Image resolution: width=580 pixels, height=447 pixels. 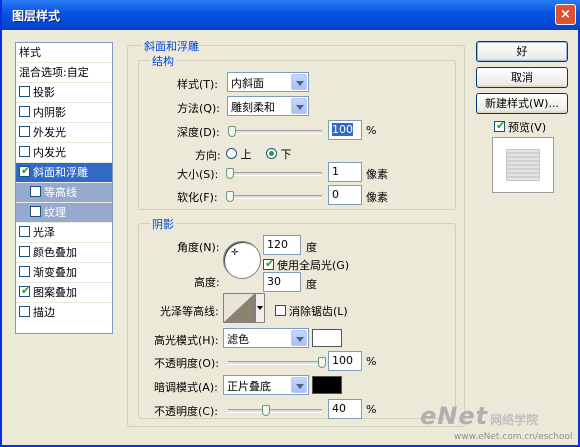 I want to click on style-label: 样式(T):, so click(x=198, y=84).